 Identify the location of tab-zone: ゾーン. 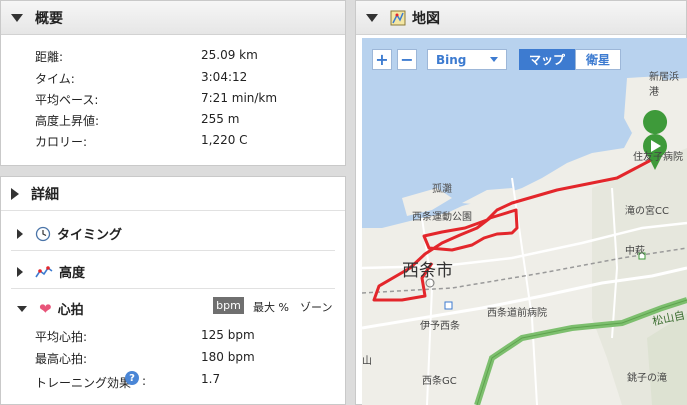
(316, 307).